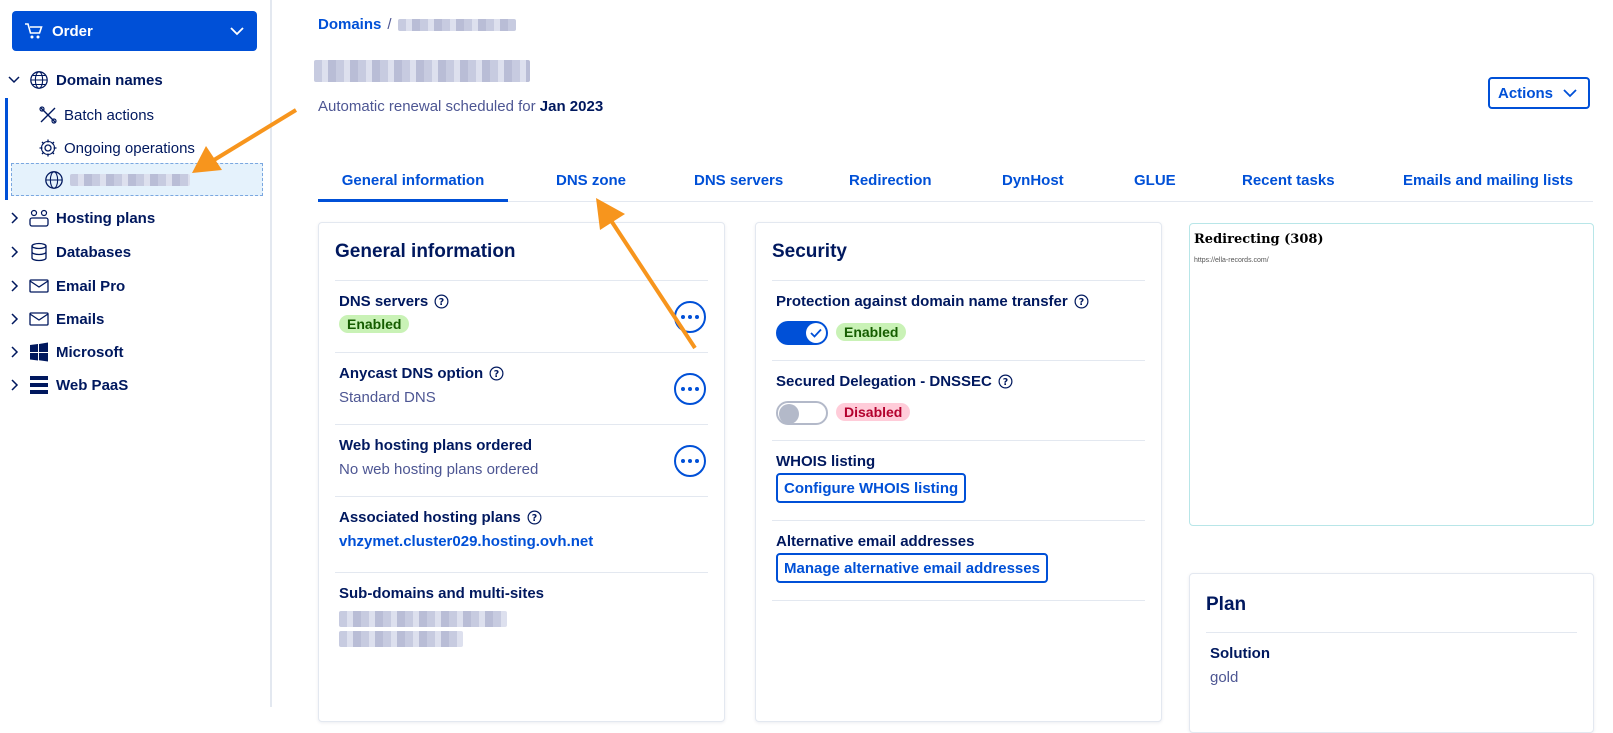 This screenshot has height=733, width=1613. I want to click on tab-dns-servers: DNS servers, so click(738, 181).